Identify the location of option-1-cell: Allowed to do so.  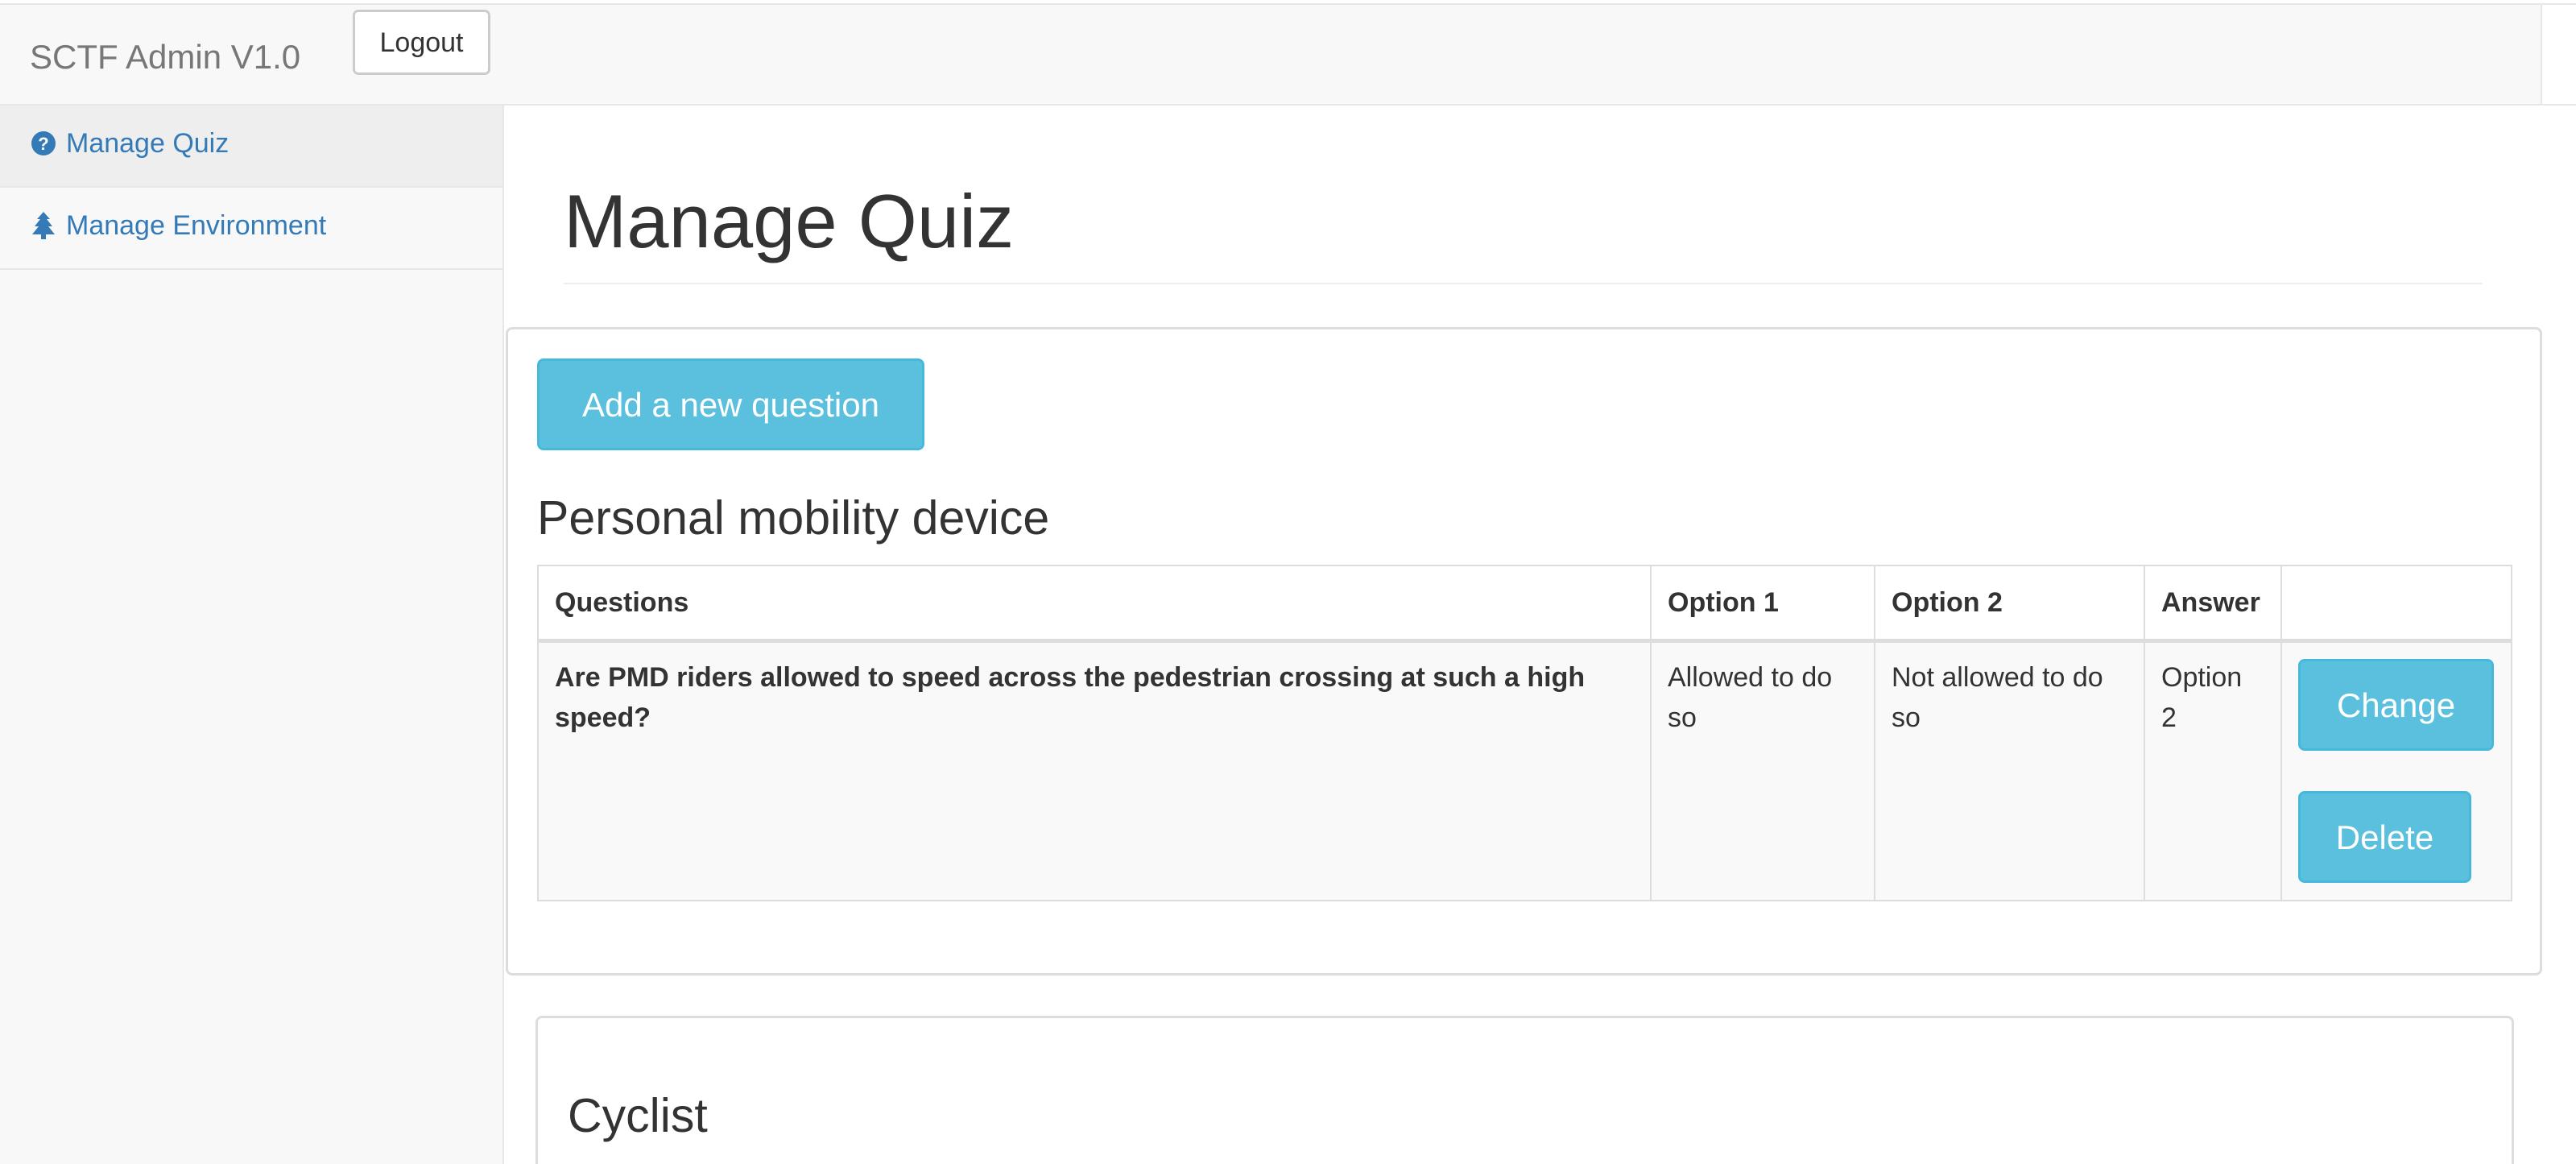
(1763, 770).